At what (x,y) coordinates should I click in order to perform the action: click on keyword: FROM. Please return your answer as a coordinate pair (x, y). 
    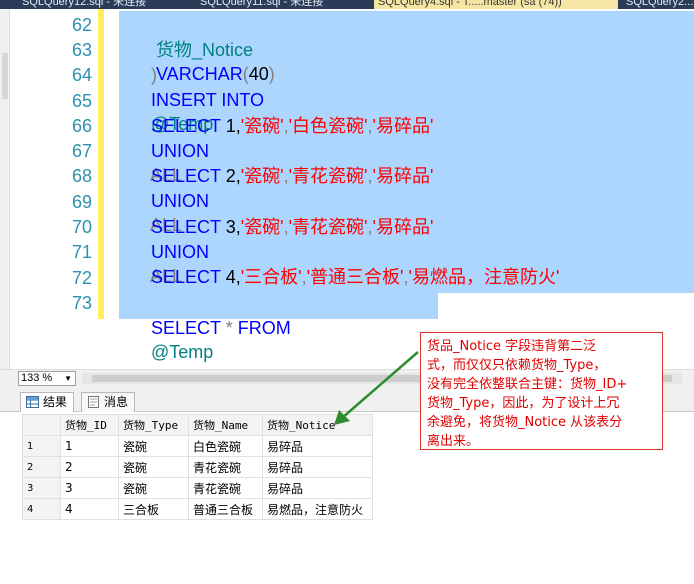
    Looking at the image, I should click on (264, 328).